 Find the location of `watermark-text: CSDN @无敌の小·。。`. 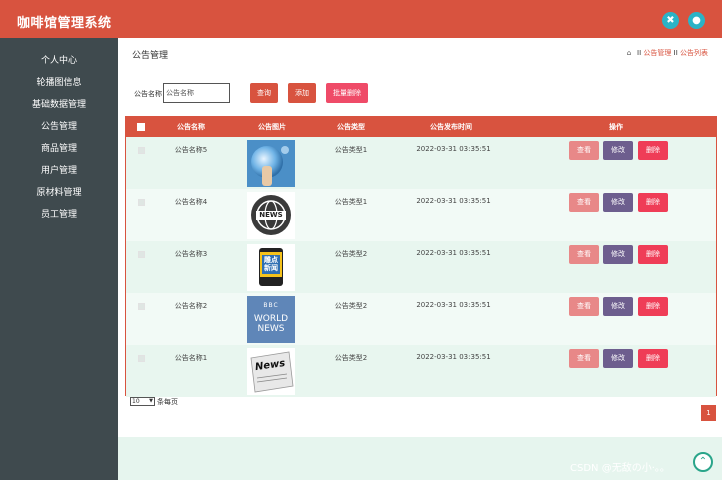

watermark-text: CSDN @无敌の小·。。 is located at coordinates (620, 468).